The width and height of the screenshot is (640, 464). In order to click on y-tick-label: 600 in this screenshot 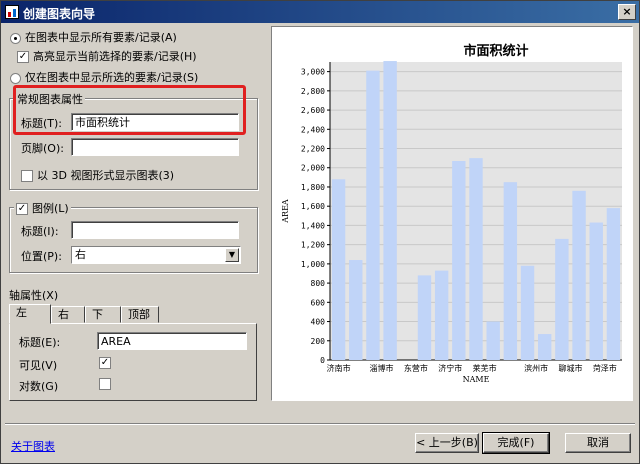, I will do `click(318, 302)`.